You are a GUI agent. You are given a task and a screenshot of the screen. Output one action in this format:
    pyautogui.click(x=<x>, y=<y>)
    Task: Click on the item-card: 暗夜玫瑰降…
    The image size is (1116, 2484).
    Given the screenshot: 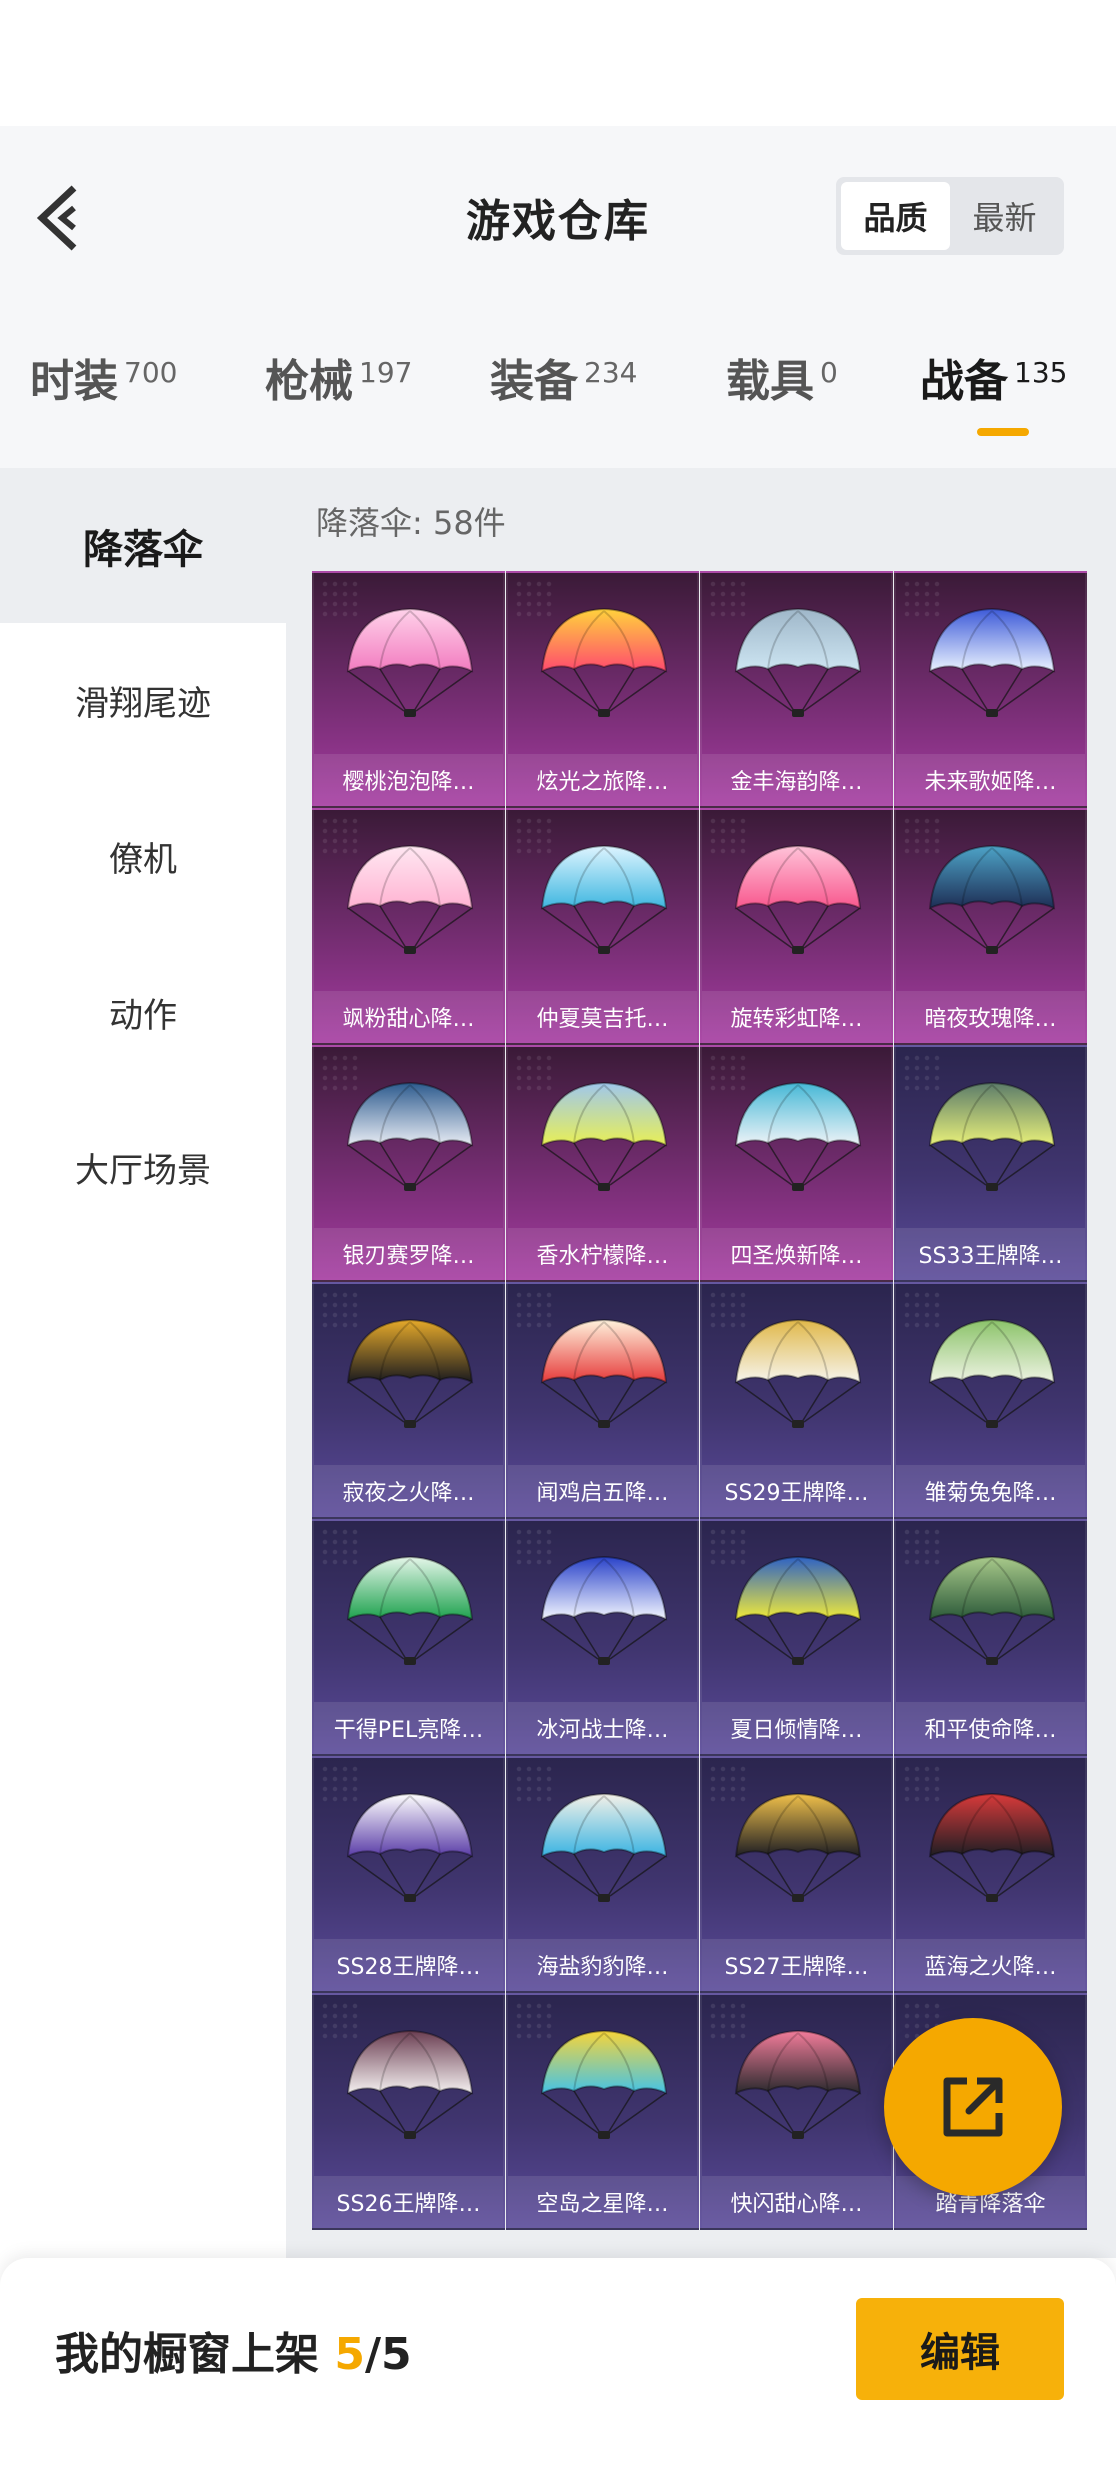 What is the action you would take?
    pyautogui.click(x=990, y=926)
    